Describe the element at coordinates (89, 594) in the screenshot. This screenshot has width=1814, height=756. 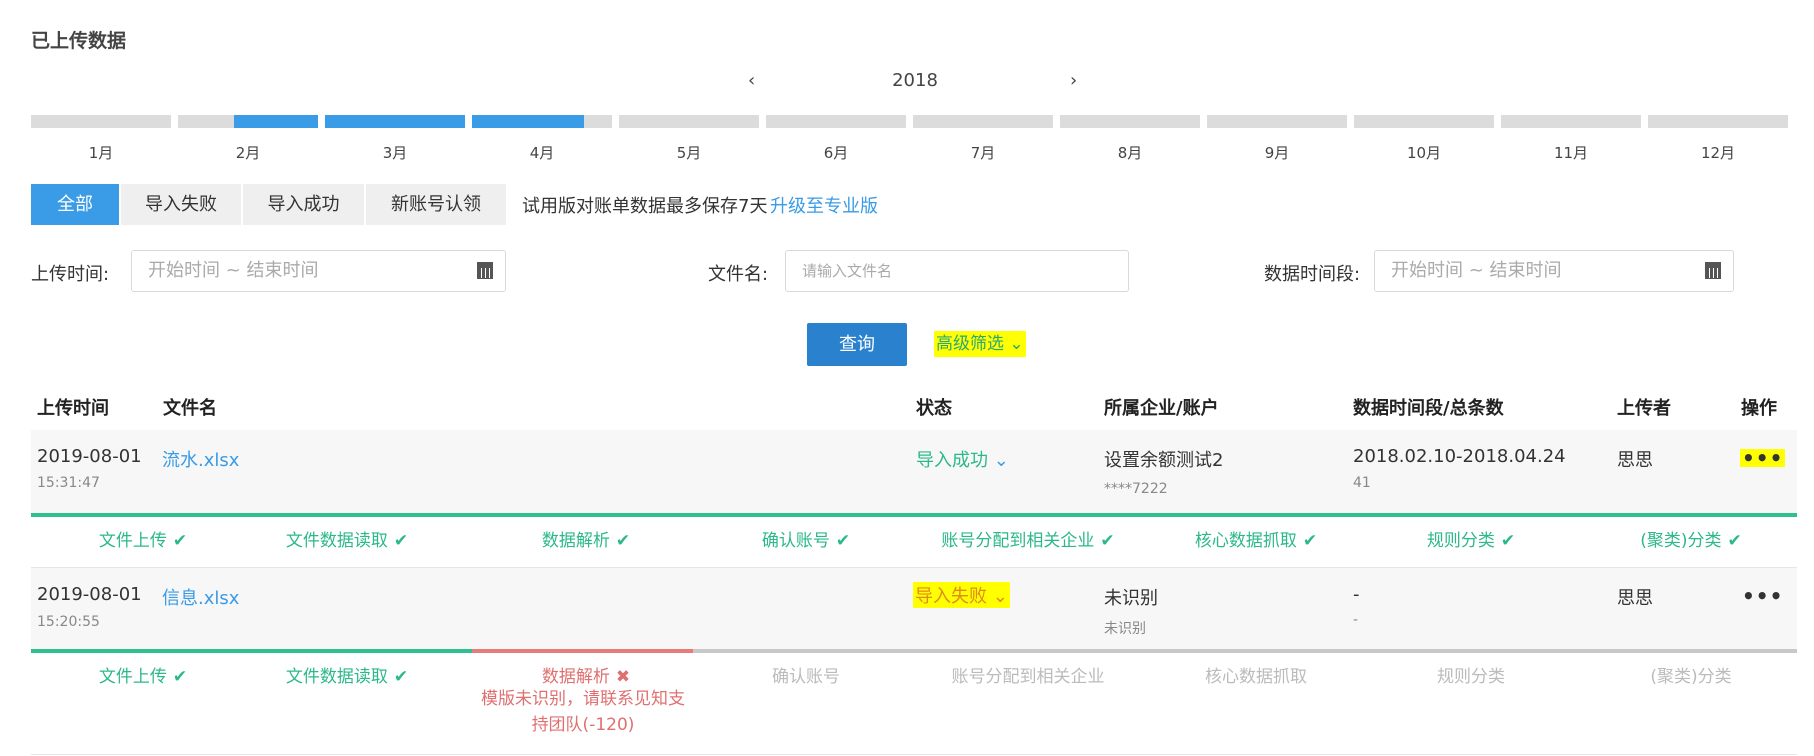
I see `upload-date: 2019-08-01` at that location.